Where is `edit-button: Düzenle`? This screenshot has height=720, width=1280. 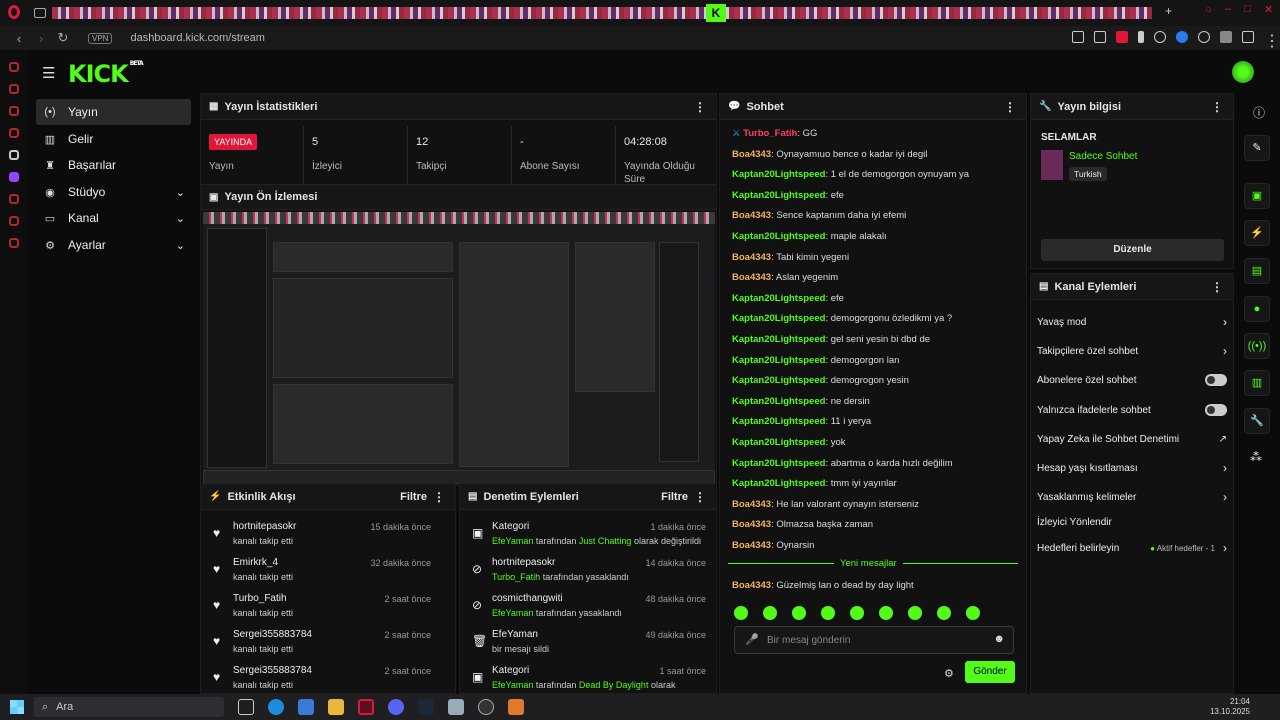
edit-button: Düzenle is located at coordinates (1132, 250).